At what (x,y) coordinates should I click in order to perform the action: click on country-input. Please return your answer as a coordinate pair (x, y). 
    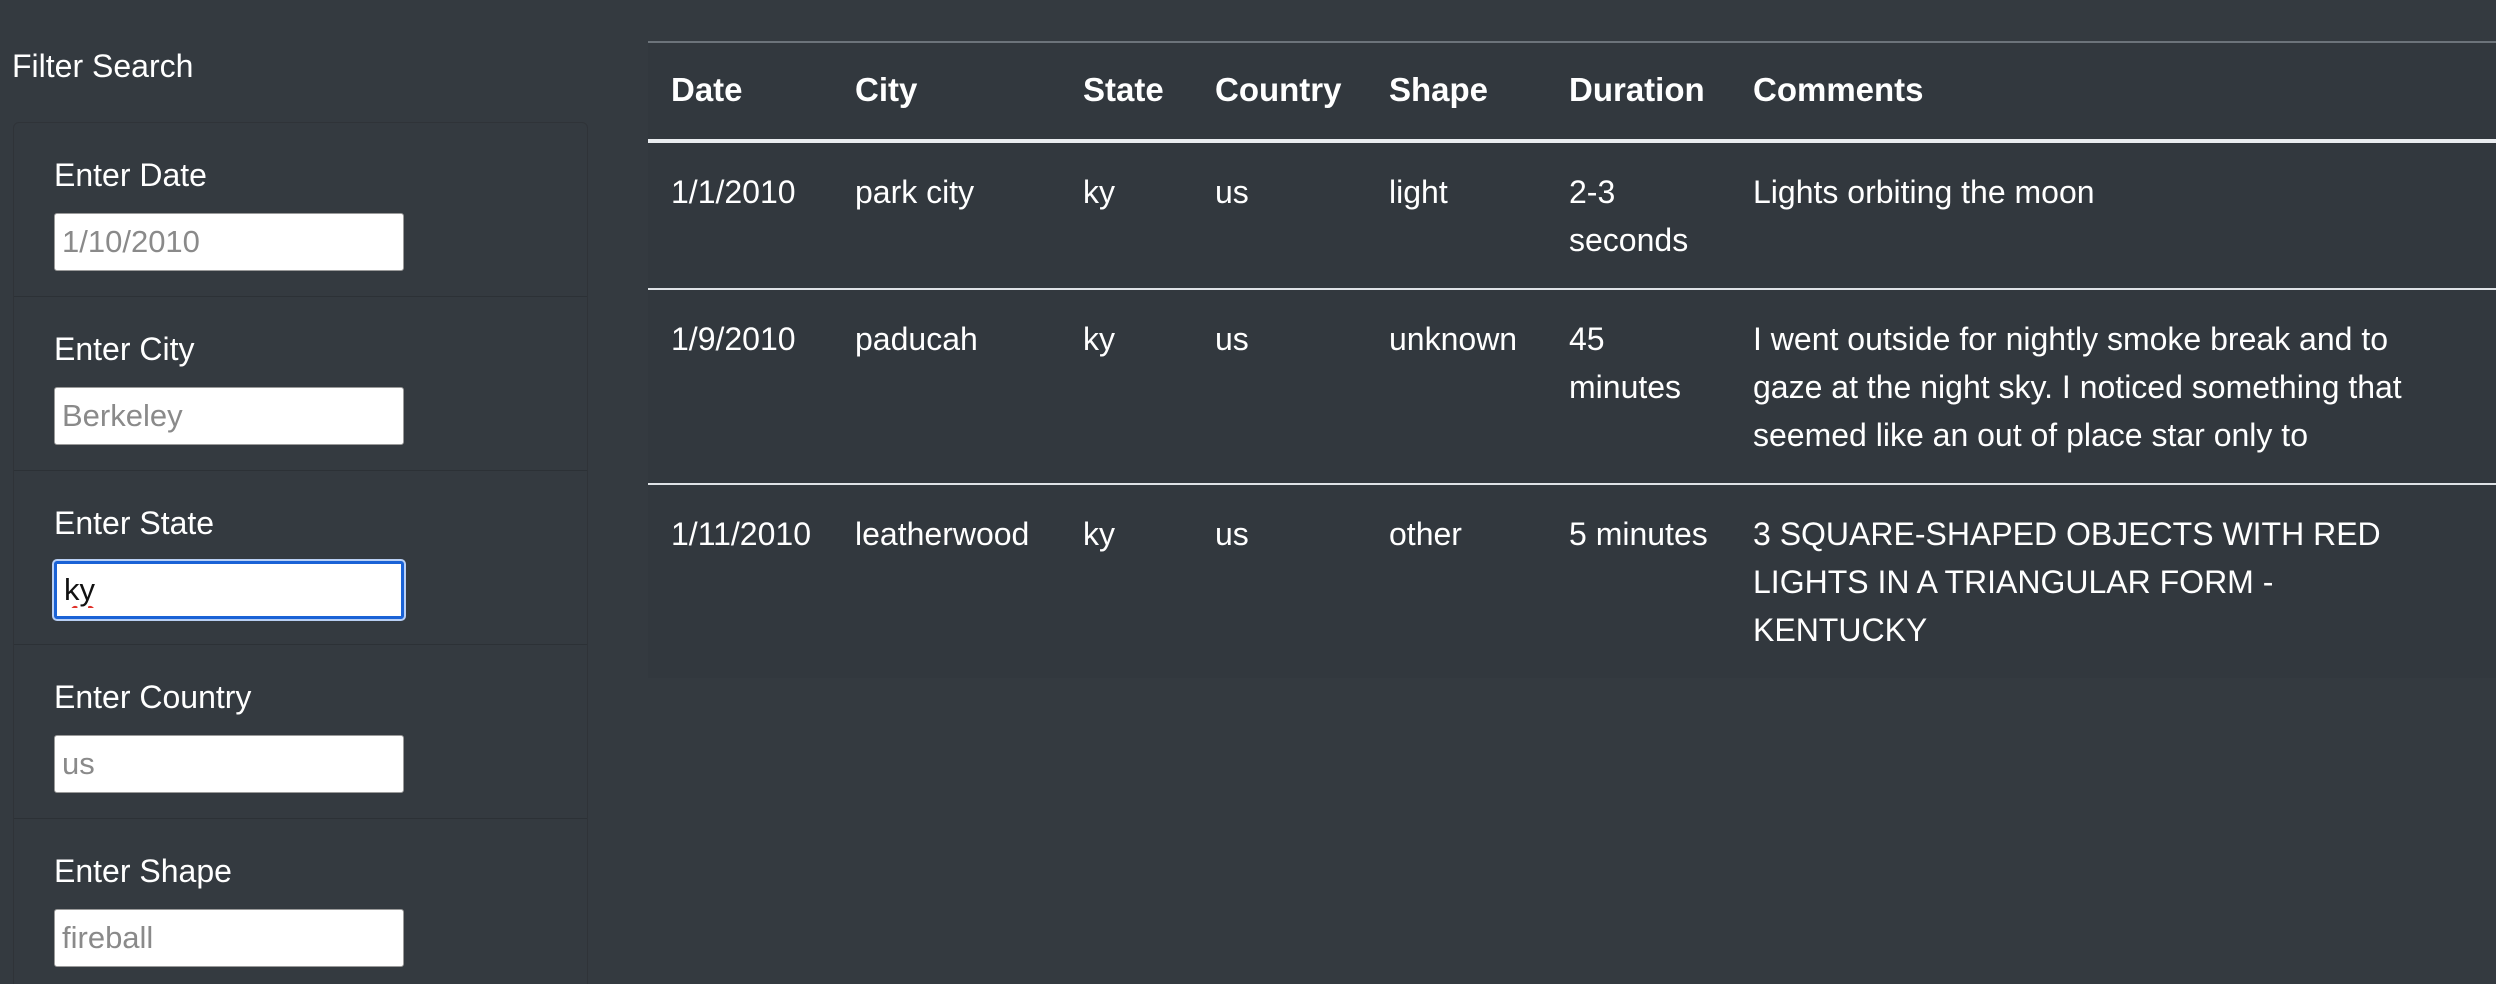
    Looking at the image, I should click on (229, 764).